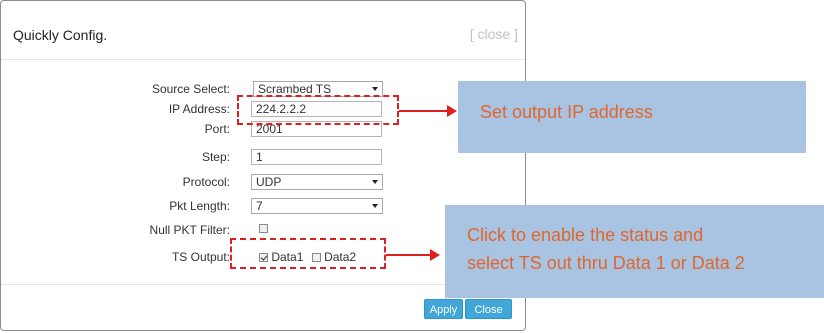 This screenshot has width=824, height=333. I want to click on step-input: 1, so click(316, 157).